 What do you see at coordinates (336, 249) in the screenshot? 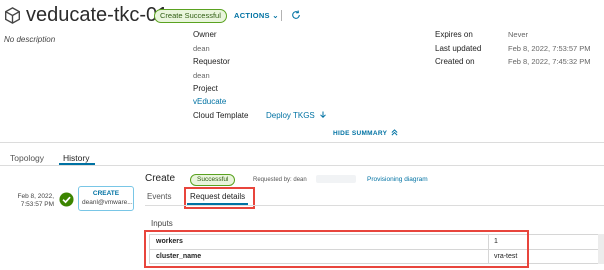
I see `inputs-table-highlight` at bounding box center [336, 249].